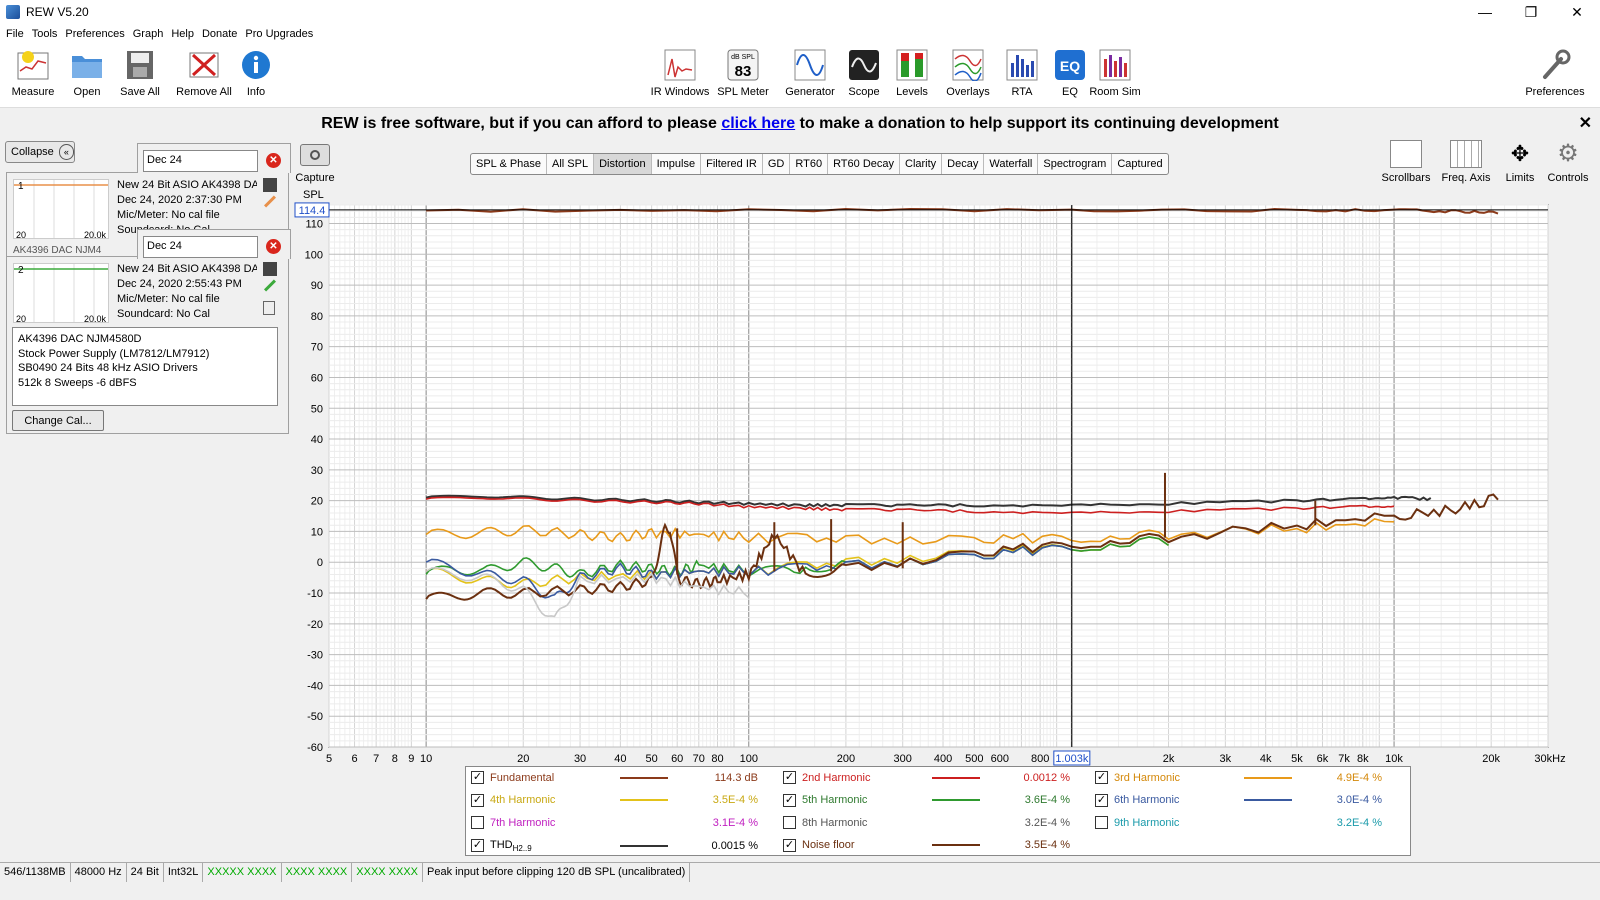 This screenshot has height=900, width=1600. I want to click on ir-windows-icon, so click(680, 65).